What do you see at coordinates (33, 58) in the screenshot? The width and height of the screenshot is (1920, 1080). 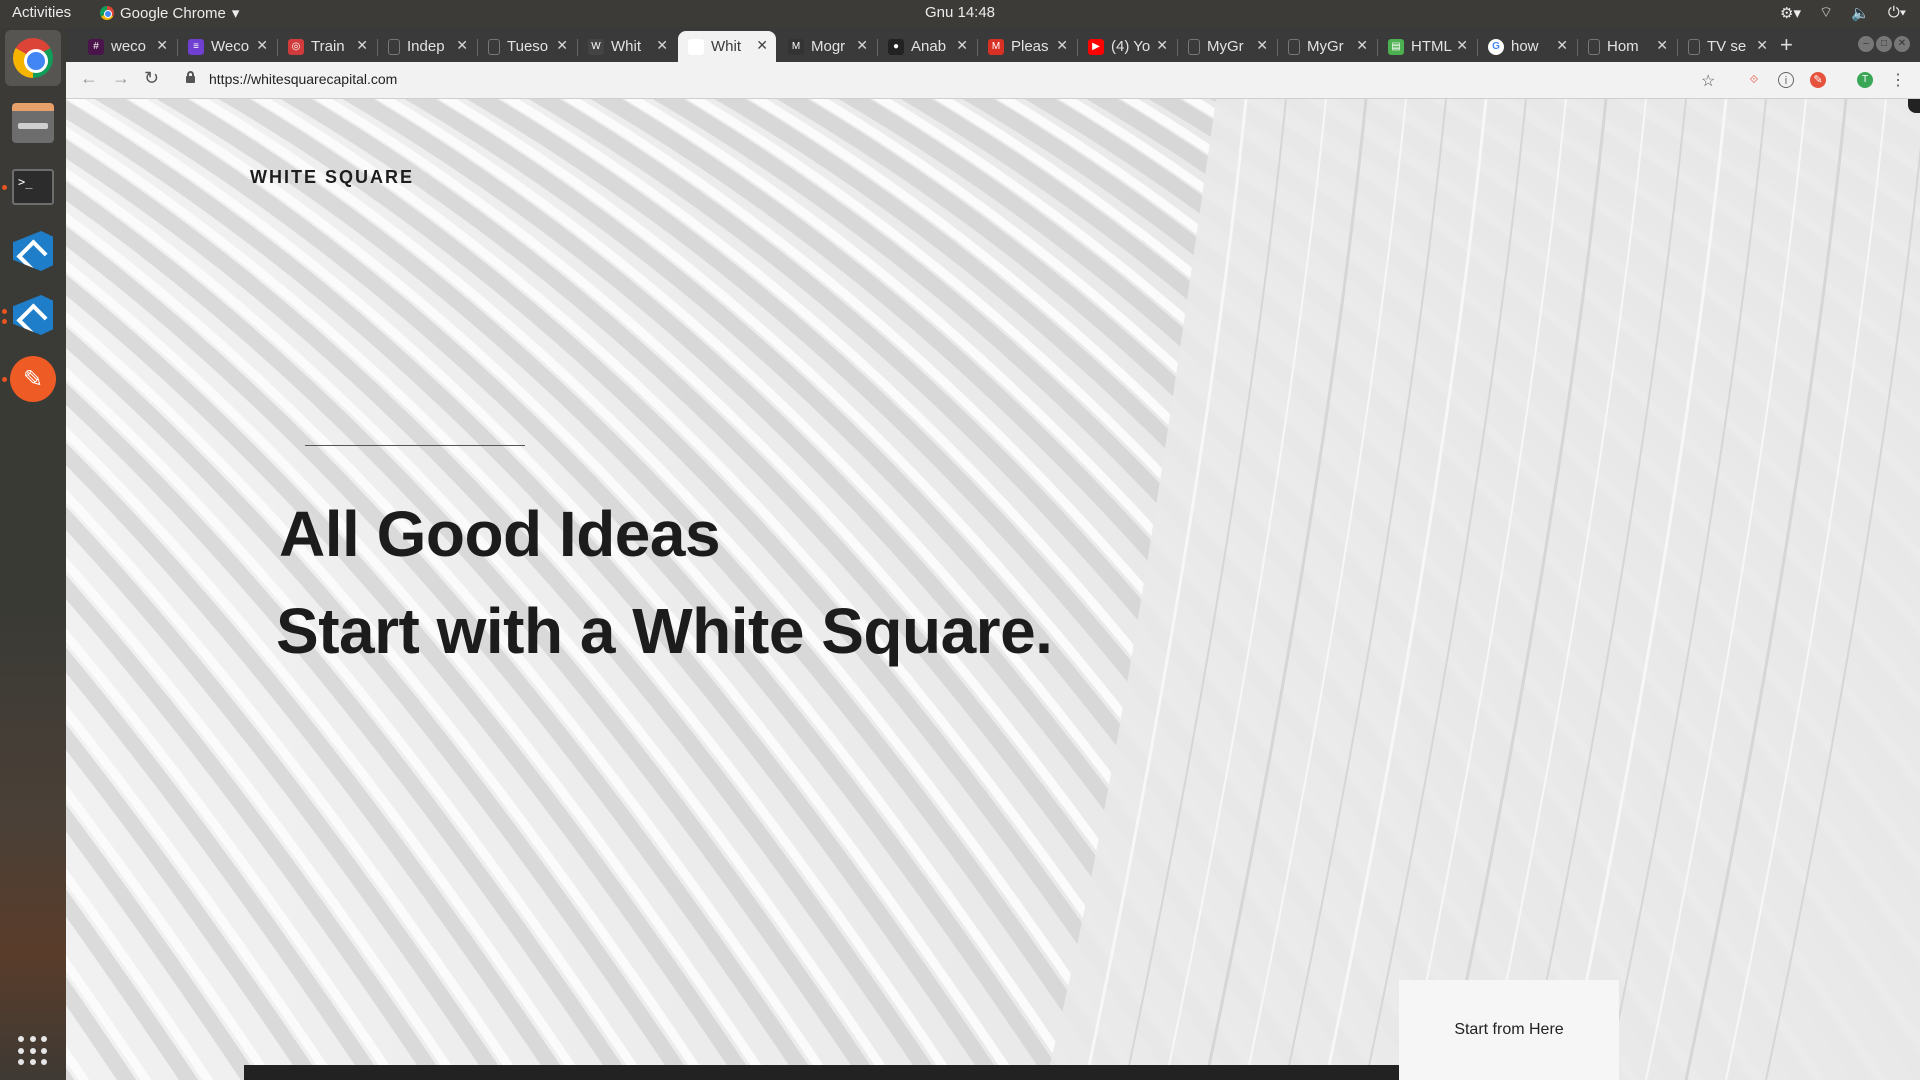 I see `dock-chrome` at bounding box center [33, 58].